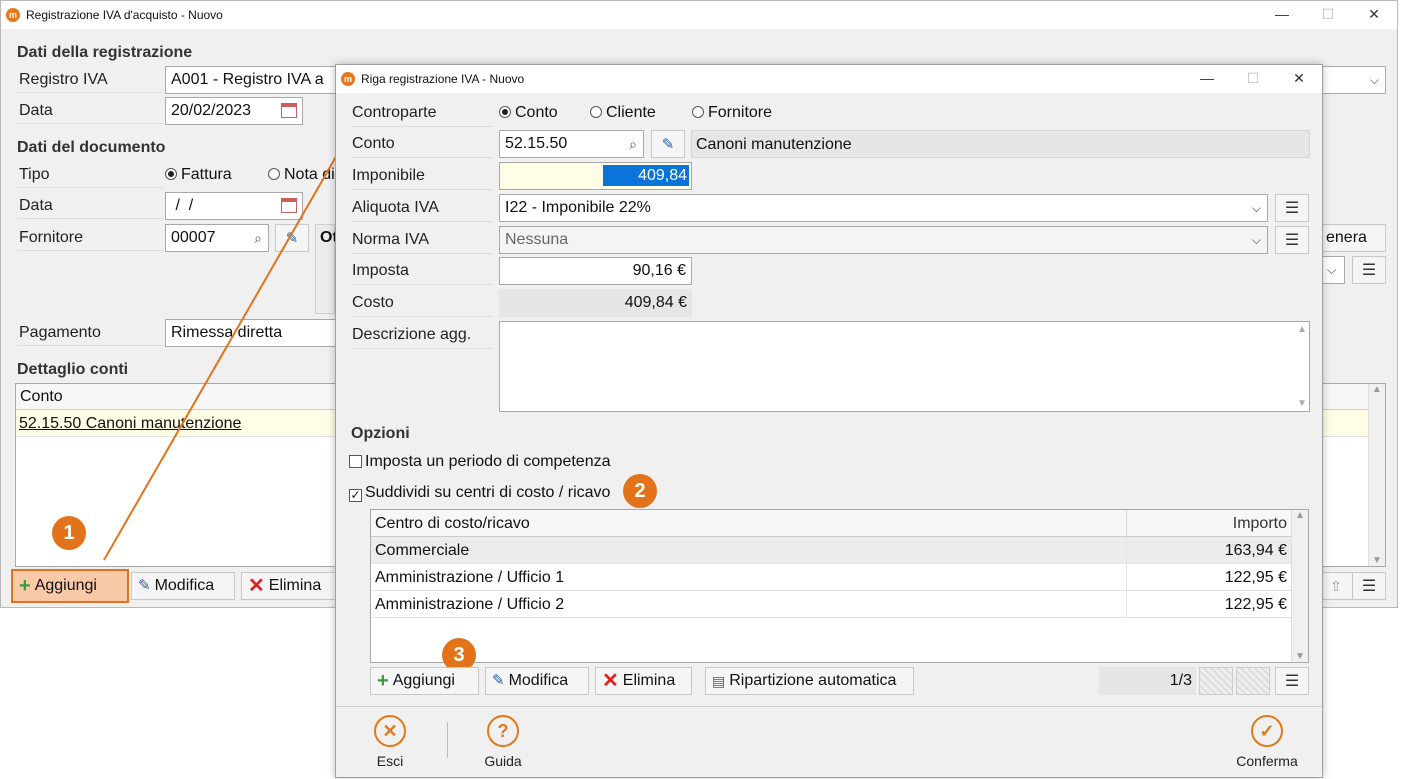 The height and width of the screenshot is (779, 1403). What do you see at coordinates (390, 761) in the screenshot?
I see `esci-label: Esci` at bounding box center [390, 761].